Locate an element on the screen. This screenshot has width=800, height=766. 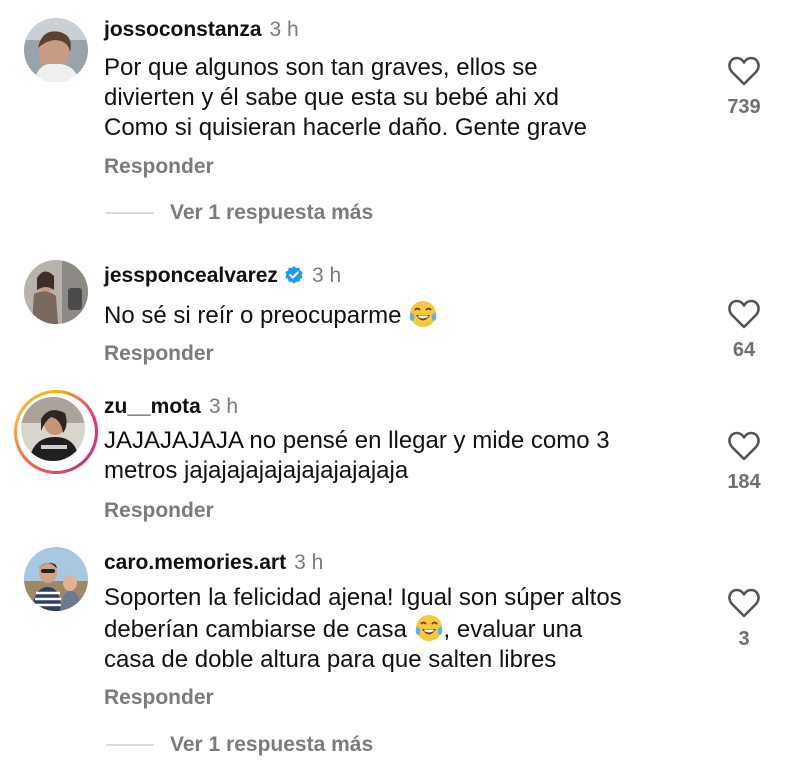
like-count: 739 is located at coordinates (744, 107).